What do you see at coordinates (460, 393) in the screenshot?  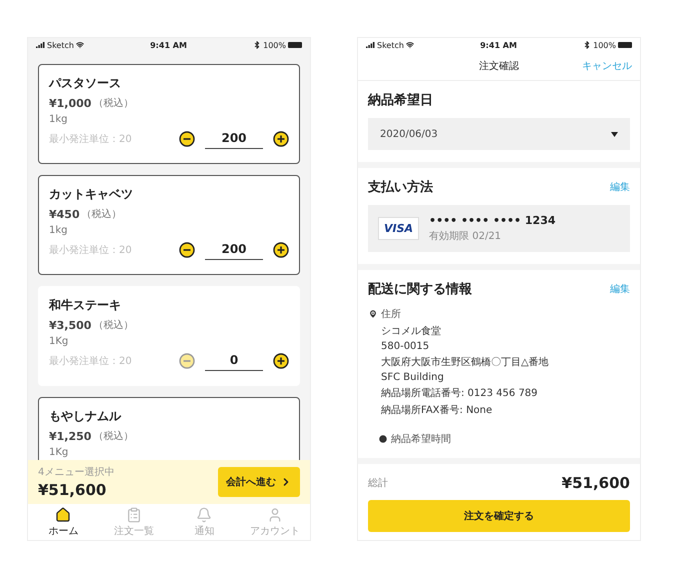 I see `address-line: 納品場所電話番号: 0123 456 789` at bounding box center [460, 393].